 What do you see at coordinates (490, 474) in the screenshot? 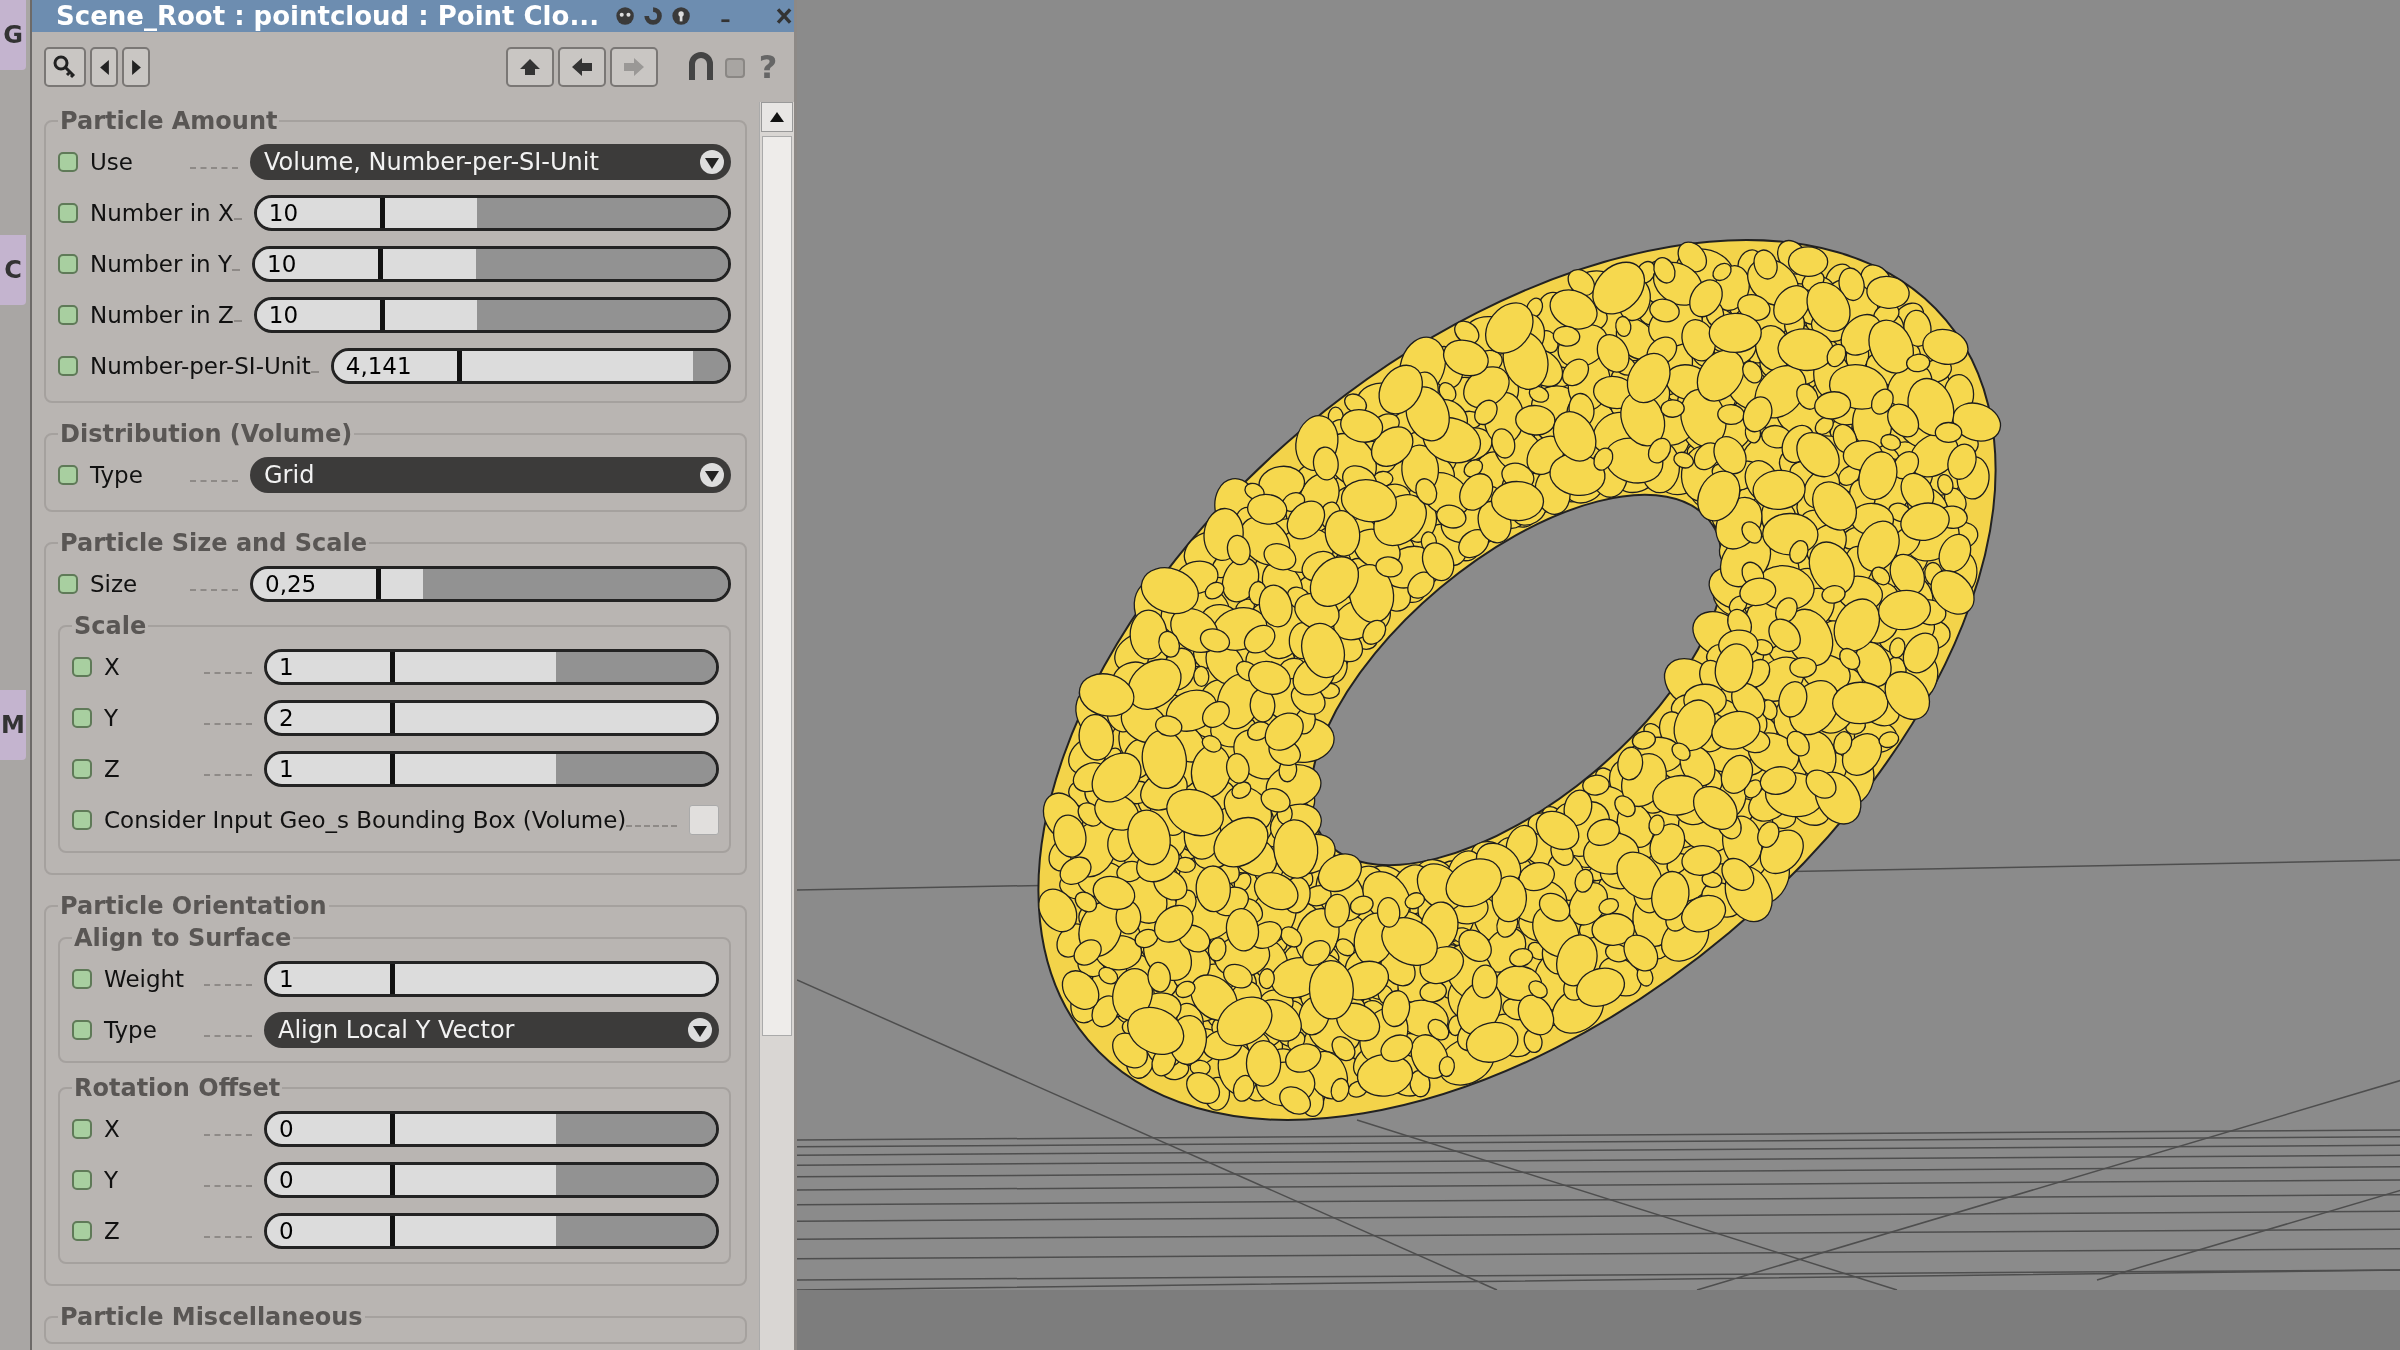
I see `dropdown: Grid` at bounding box center [490, 474].